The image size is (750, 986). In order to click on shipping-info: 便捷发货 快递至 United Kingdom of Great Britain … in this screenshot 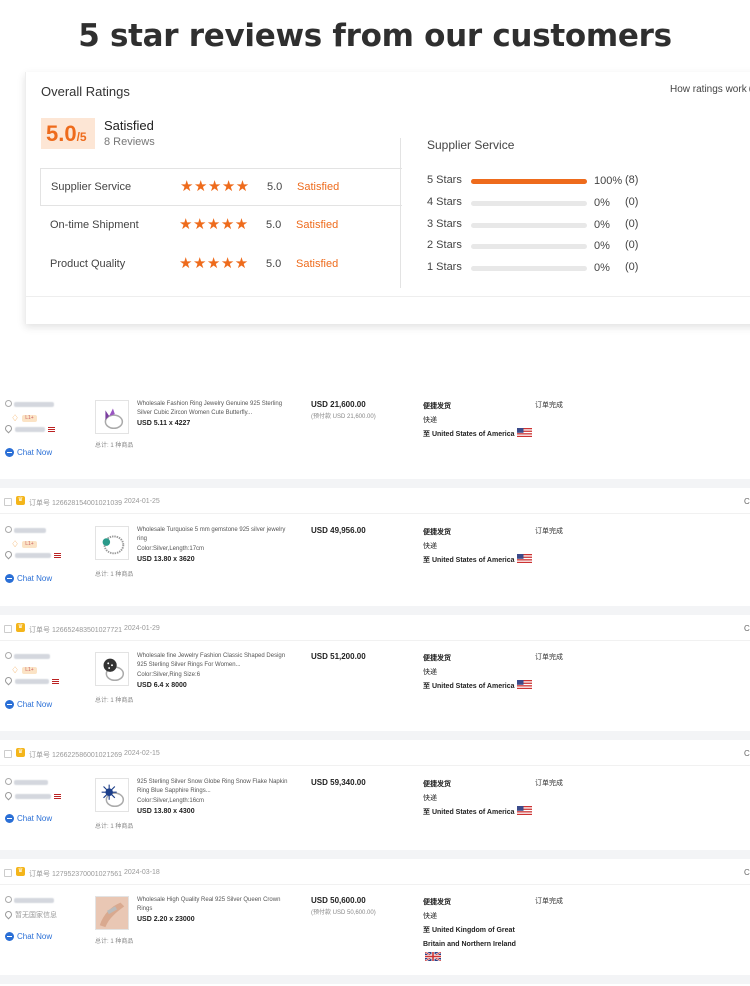, I will do `click(478, 931)`.